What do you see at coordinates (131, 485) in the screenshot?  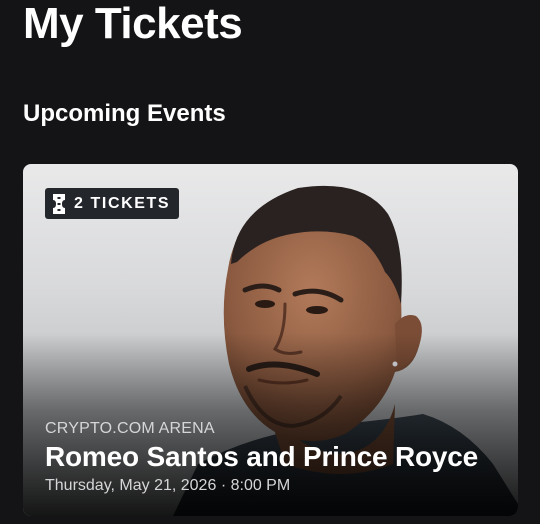 I see `event-date: Thursday, May 21, 2026` at bounding box center [131, 485].